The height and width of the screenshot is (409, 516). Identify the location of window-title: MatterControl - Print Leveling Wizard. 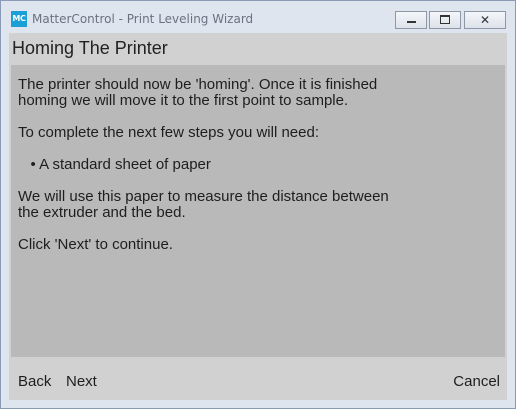
(143, 19).